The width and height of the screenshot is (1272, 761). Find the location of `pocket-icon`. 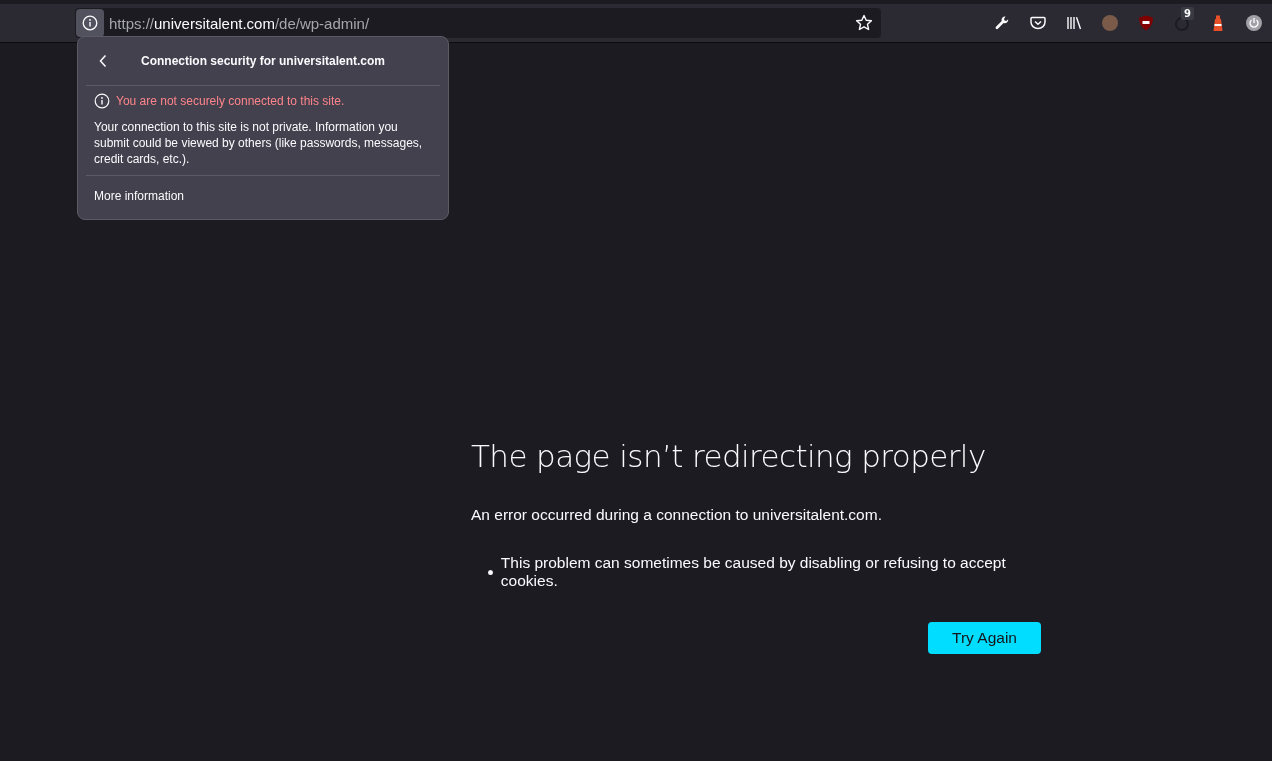

pocket-icon is located at coordinates (1038, 23).